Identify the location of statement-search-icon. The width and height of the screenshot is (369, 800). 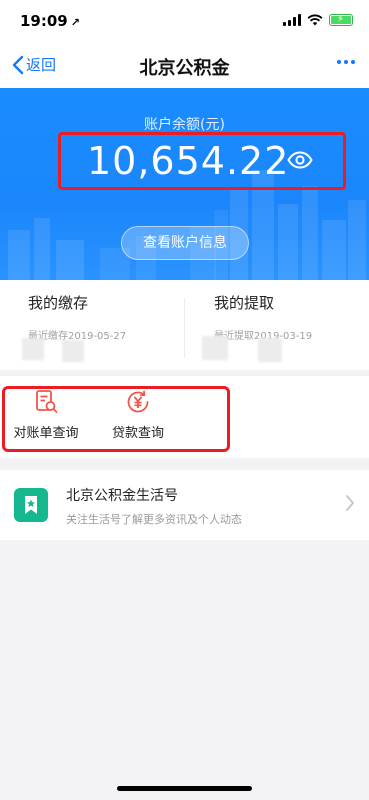
(47, 401).